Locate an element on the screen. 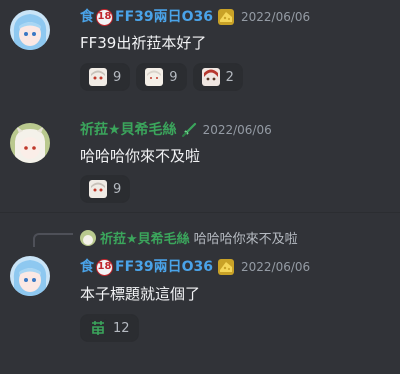  reply-reference: 祈菈★貝希毛絲 哈哈哈你來不及啦 is located at coordinates (189, 237).